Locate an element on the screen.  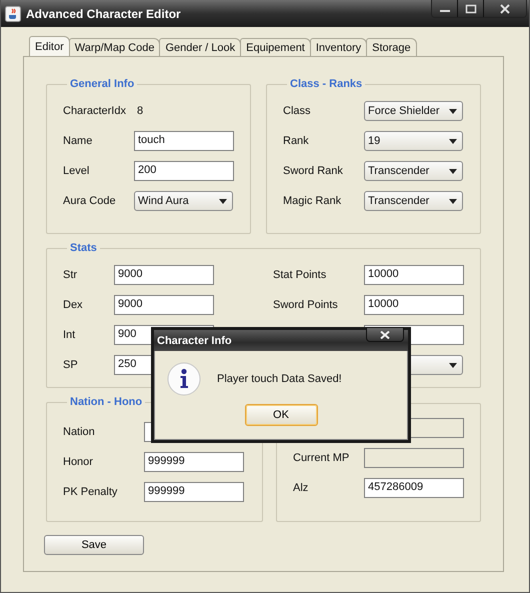
field-label: CharacterIdx is located at coordinates (95, 111).